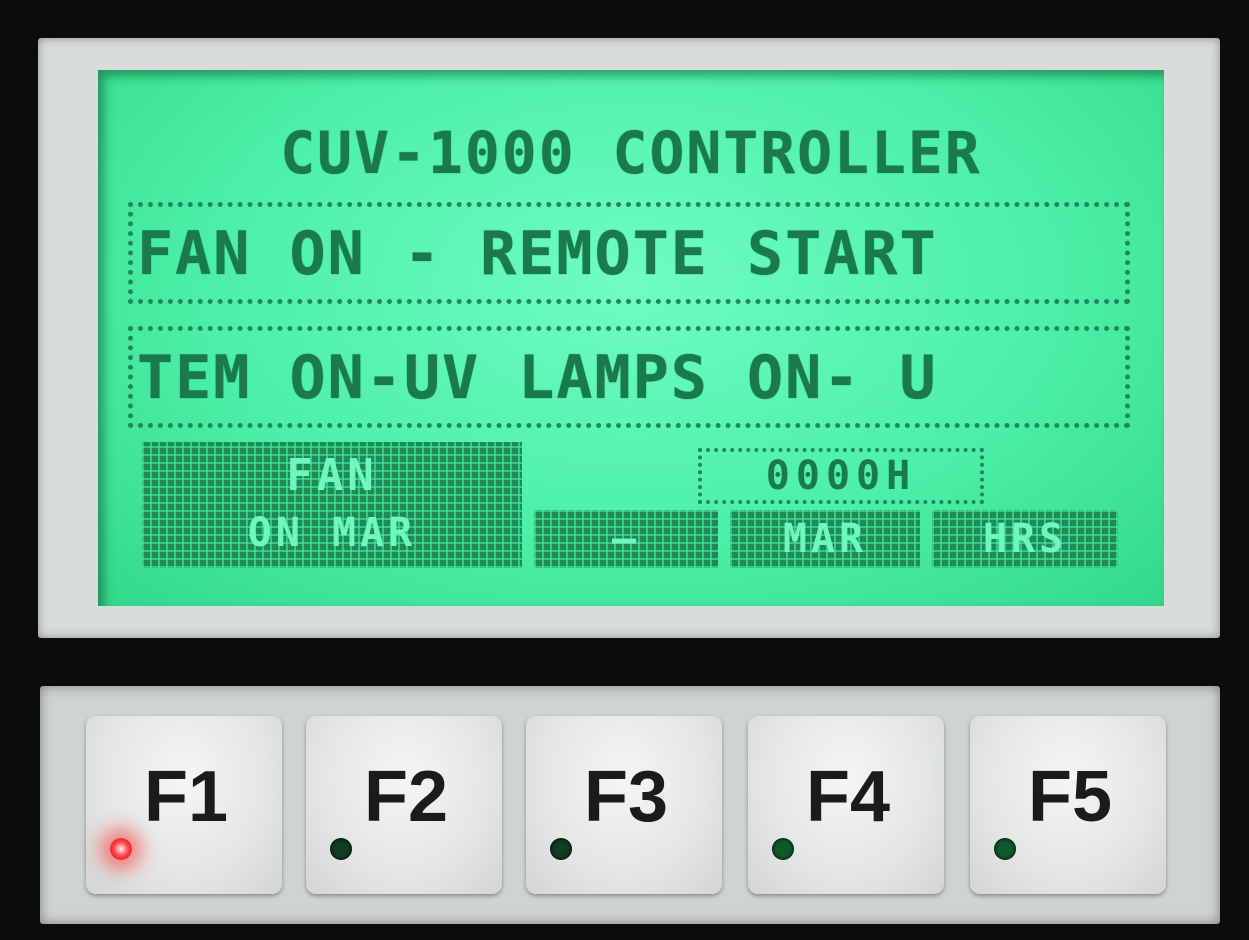 The image size is (1249, 940). Describe the element at coordinates (537, 378) in the screenshot. I see `status-line-2: TEM ON-UV LAMPS ON- U` at that location.